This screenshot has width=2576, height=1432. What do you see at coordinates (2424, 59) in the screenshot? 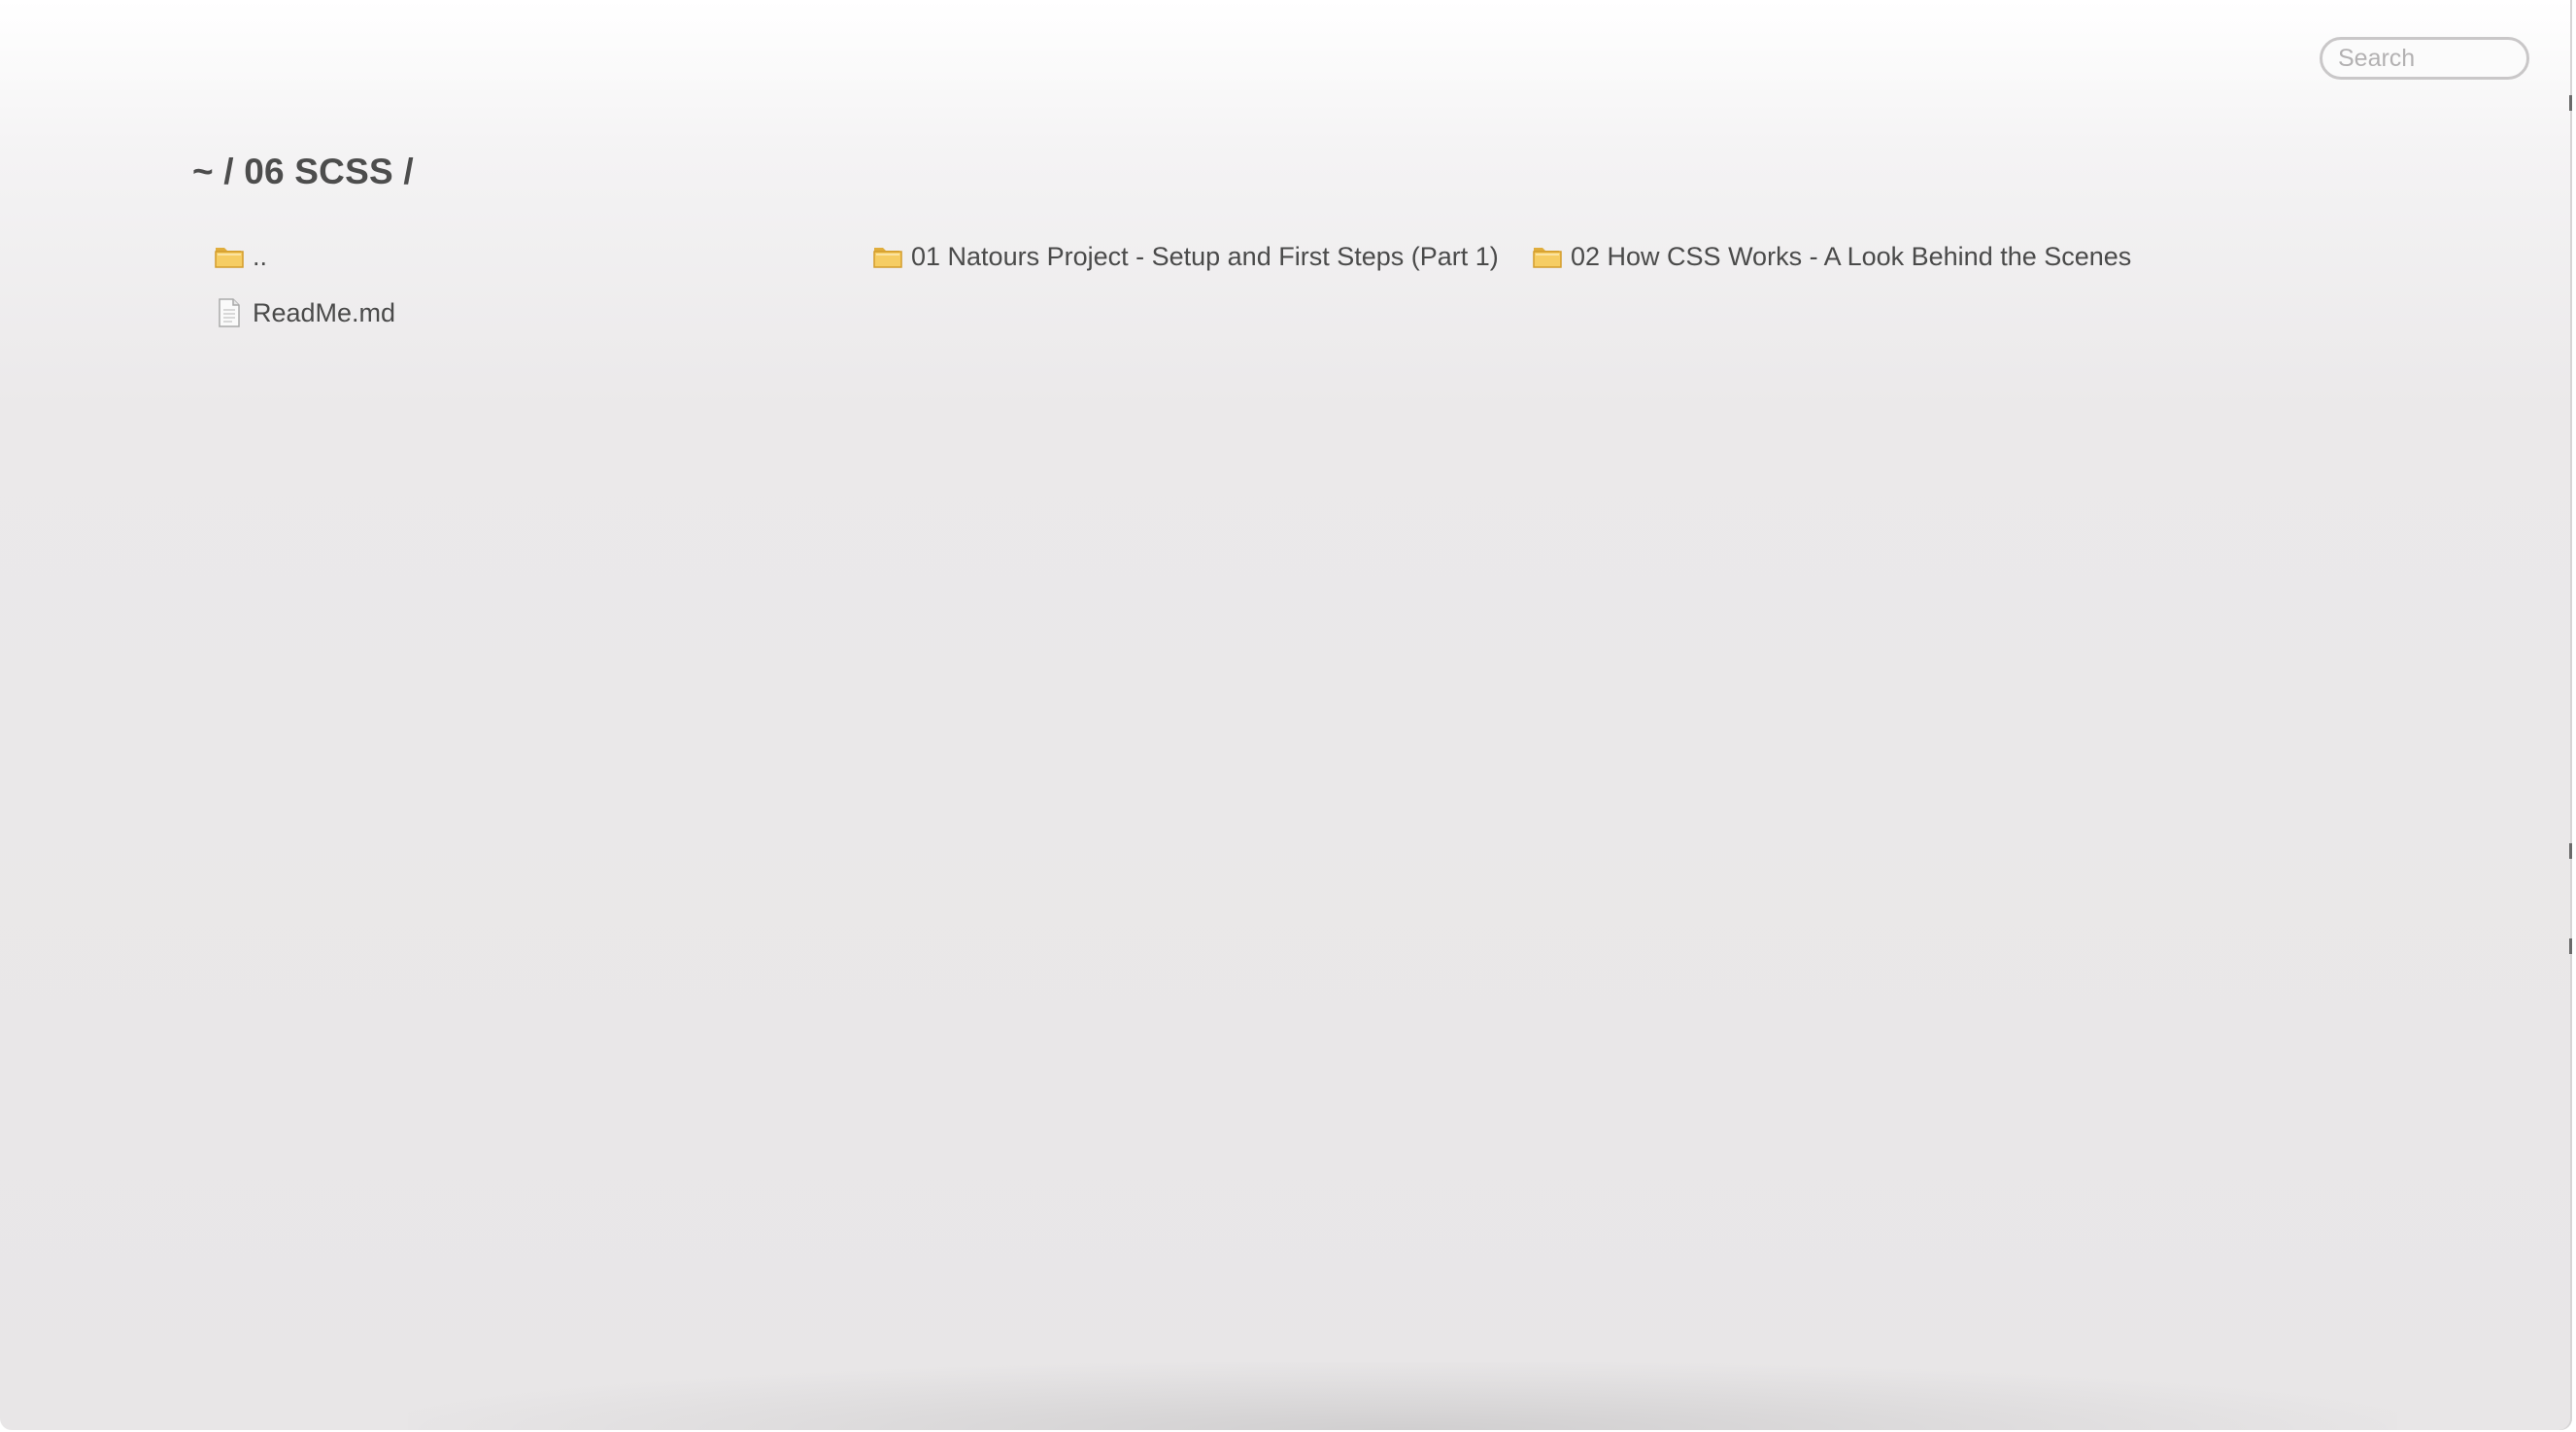
I see `search-input` at bounding box center [2424, 59].